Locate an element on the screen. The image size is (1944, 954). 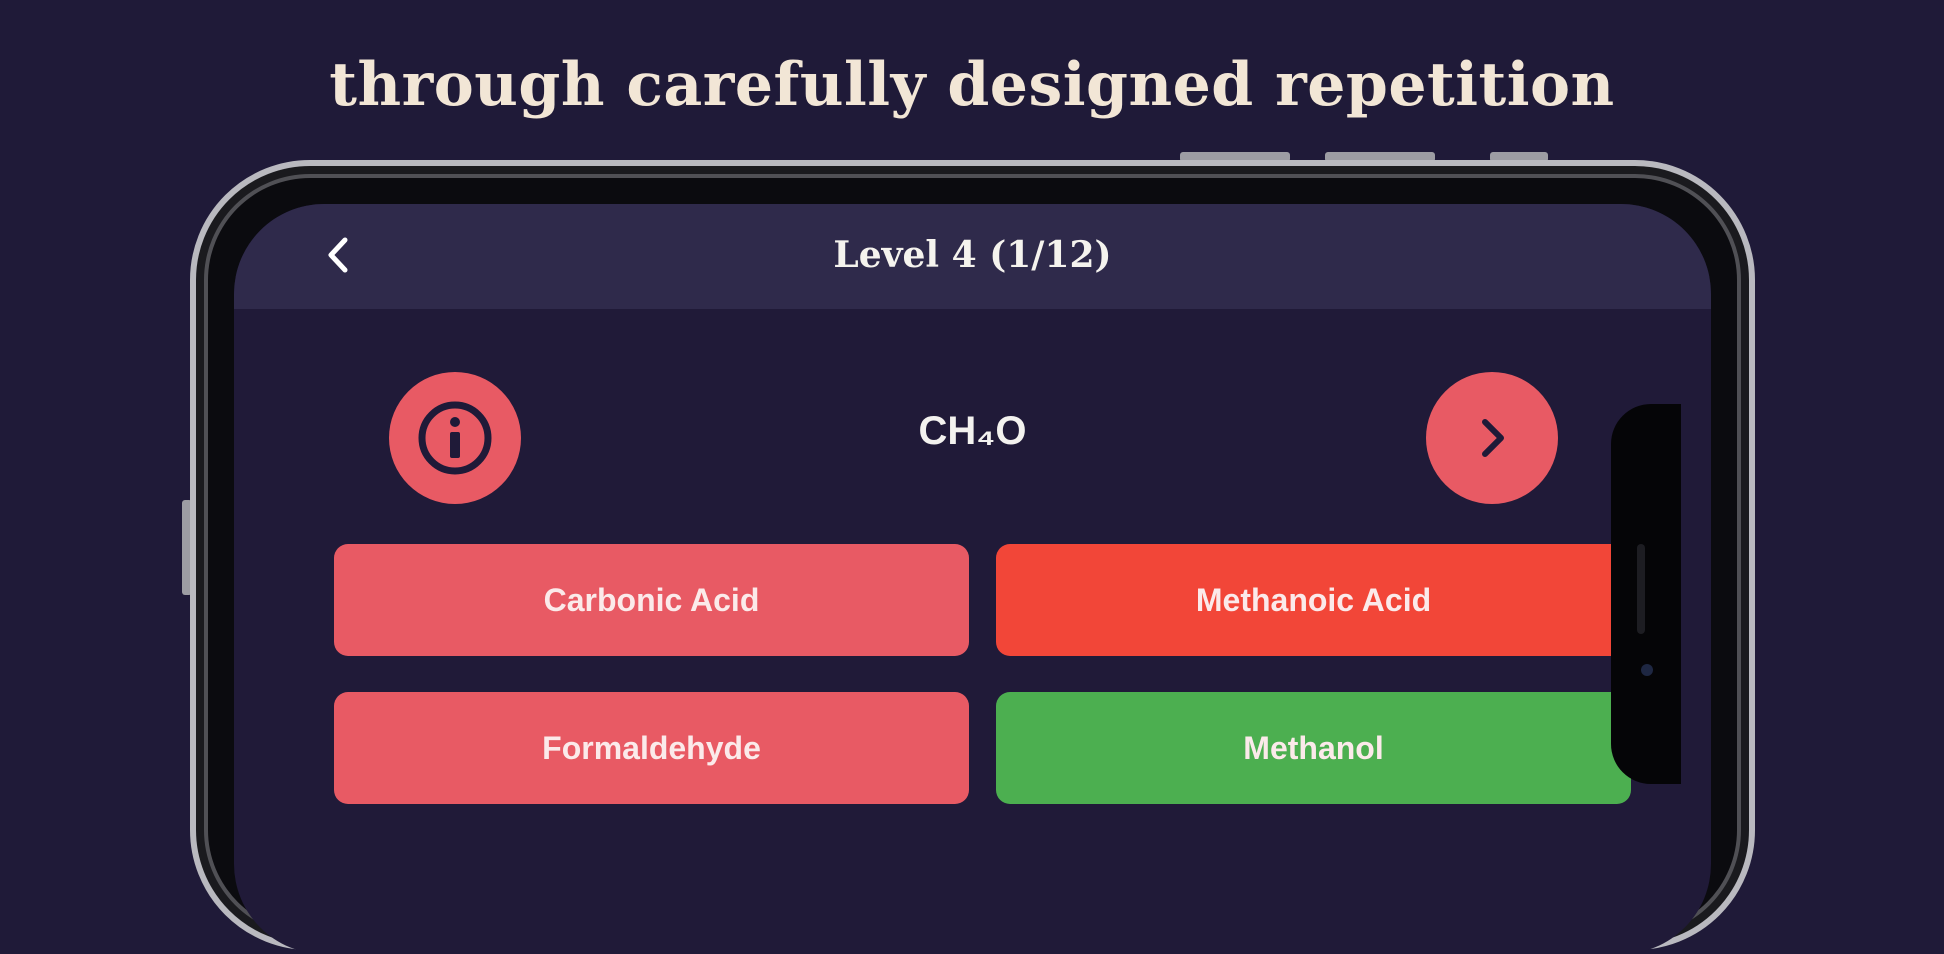
headline: through carefully designed repetition is located at coordinates (972, 85).